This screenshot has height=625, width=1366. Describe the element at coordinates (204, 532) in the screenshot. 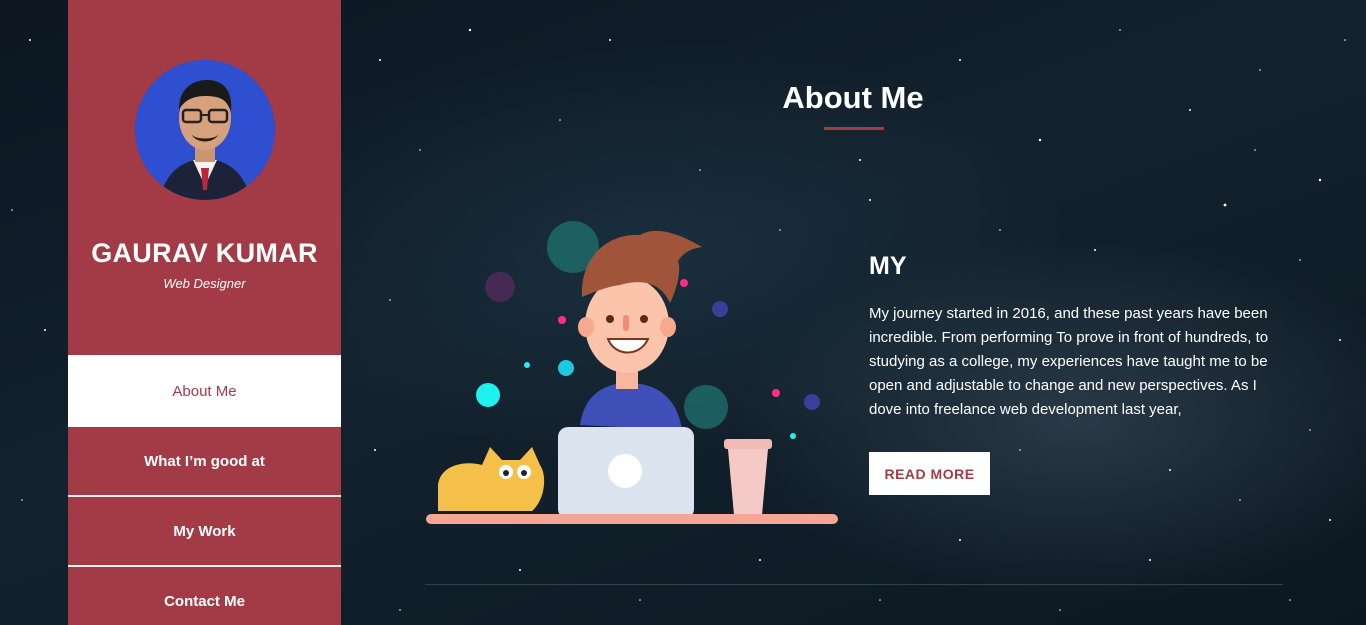

I see `nav-item-my-work: My Work` at that location.